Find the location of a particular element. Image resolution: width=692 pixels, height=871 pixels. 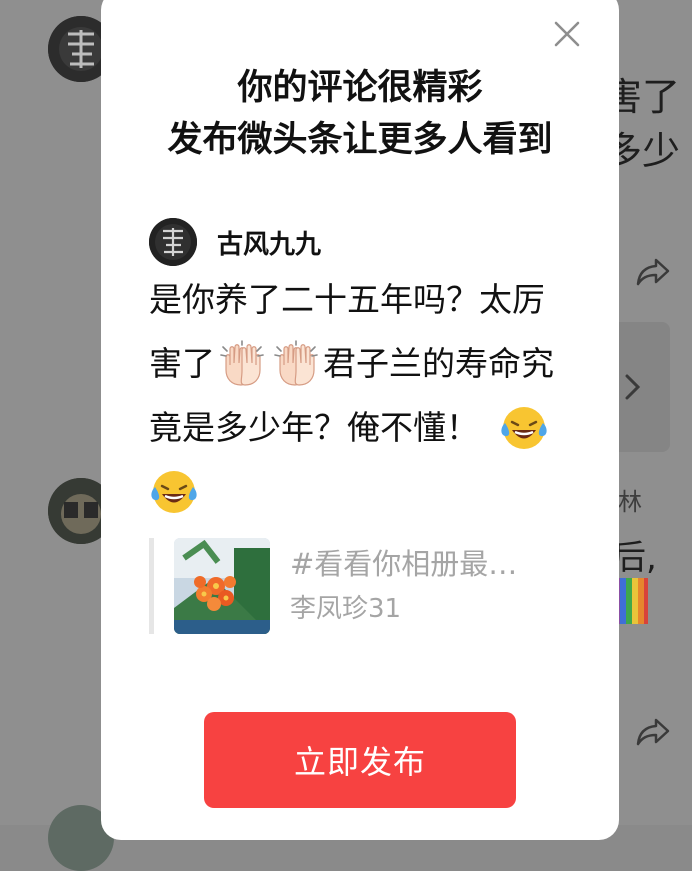

quoted-post: #看看你相册最… 李凤珍31 is located at coordinates (359, 586).